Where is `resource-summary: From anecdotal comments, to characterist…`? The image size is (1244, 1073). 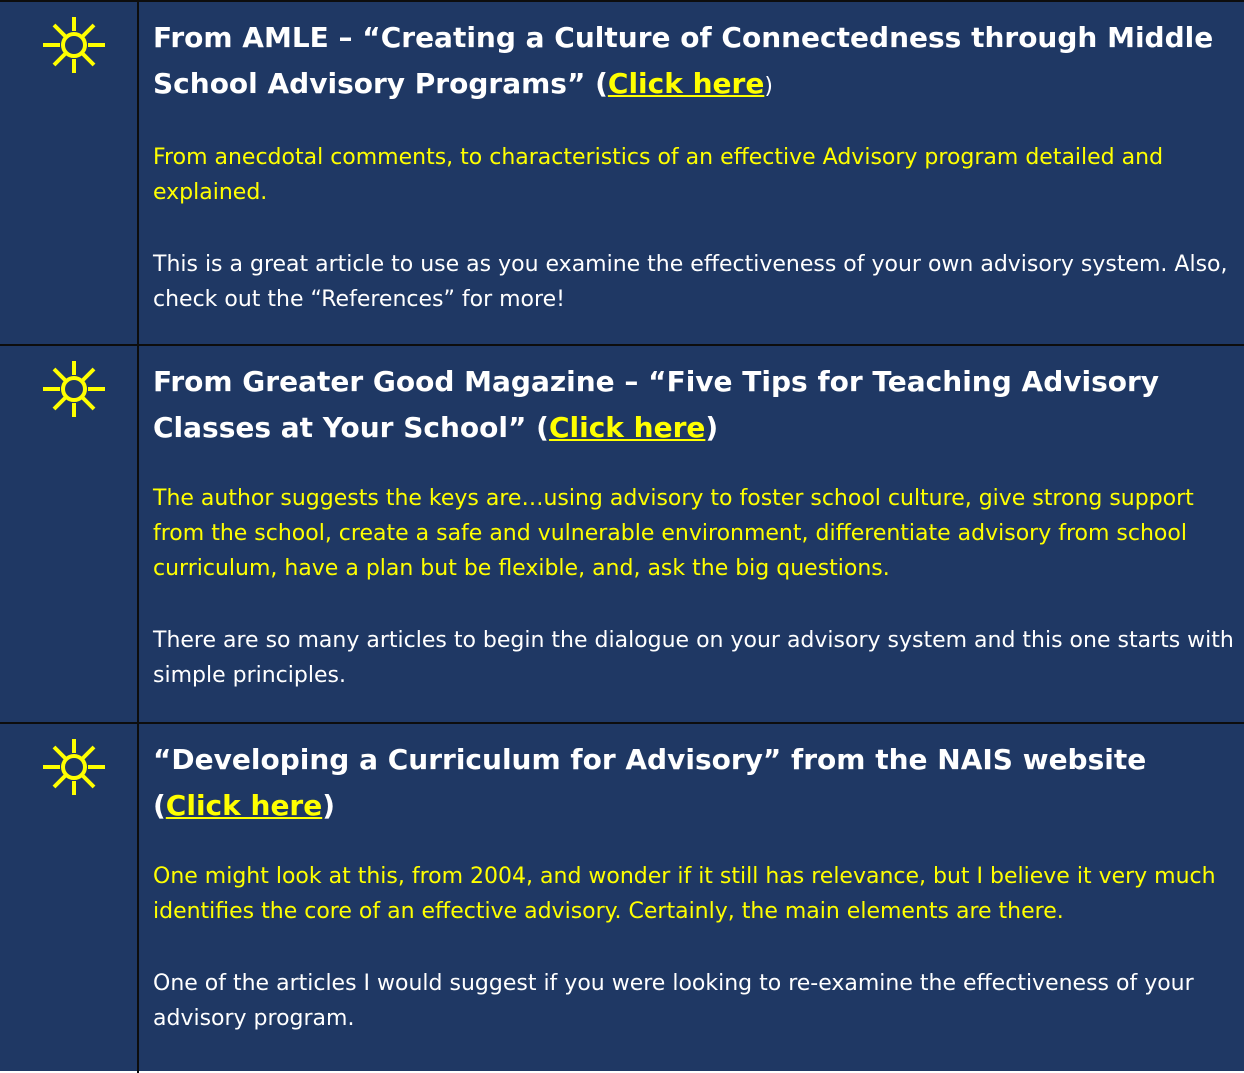
resource-summary: From anecdotal comments, to characterist… is located at coordinates (658, 175).